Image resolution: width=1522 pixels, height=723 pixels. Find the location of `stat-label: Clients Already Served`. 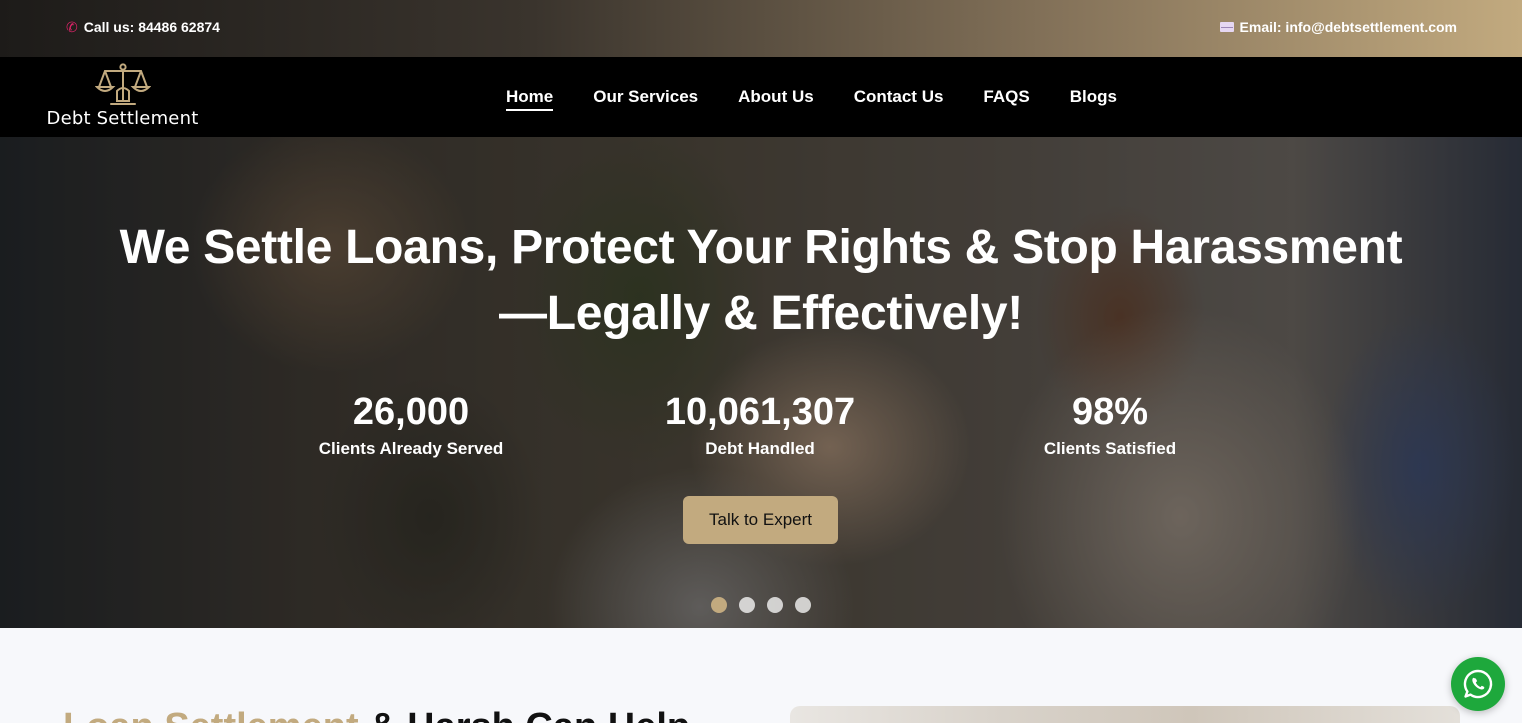

stat-label: Clients Already Served is located at coordinates (411, 448).